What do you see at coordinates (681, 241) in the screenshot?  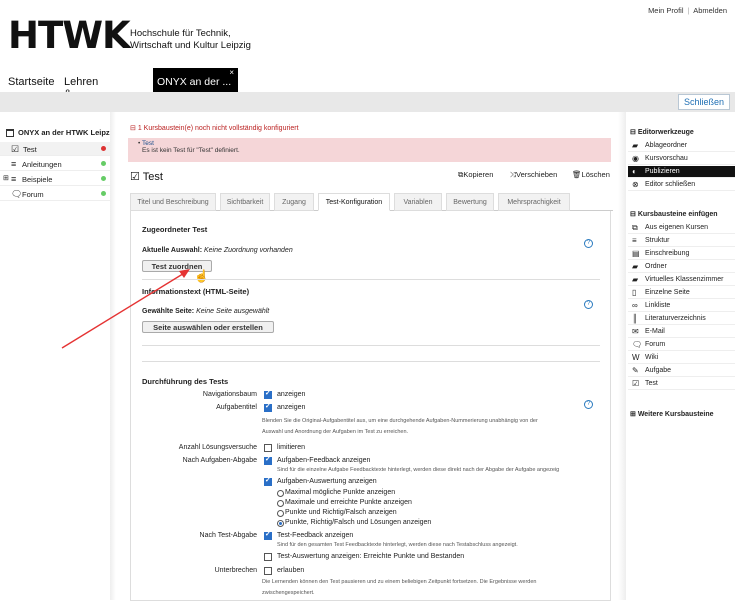 I see `rp-item-struktur: ≡ Struktur` at bounding box center [681, 241].